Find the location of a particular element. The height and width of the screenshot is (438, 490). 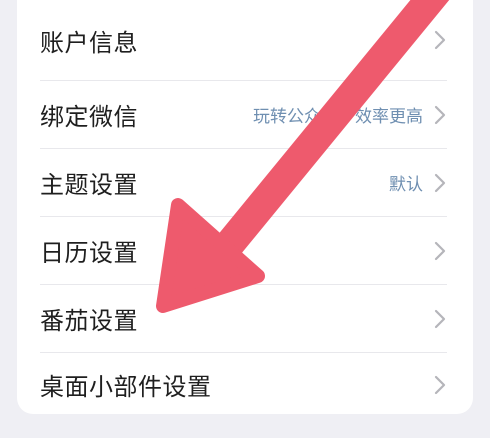

settings-item-pomodoro: 番茄设置 is located at coordinates (243, 319).